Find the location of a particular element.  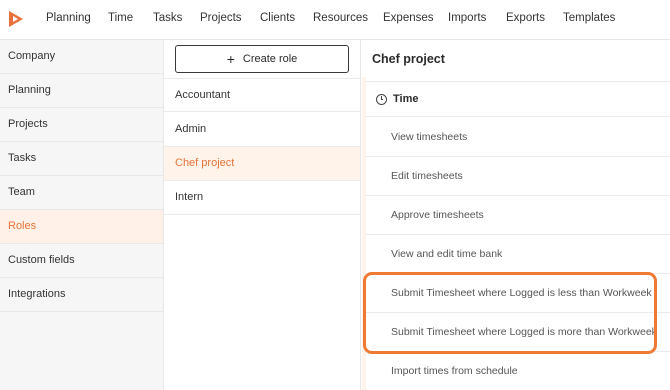

sidebar-item-company: Company is located at coordinates (81, 57).